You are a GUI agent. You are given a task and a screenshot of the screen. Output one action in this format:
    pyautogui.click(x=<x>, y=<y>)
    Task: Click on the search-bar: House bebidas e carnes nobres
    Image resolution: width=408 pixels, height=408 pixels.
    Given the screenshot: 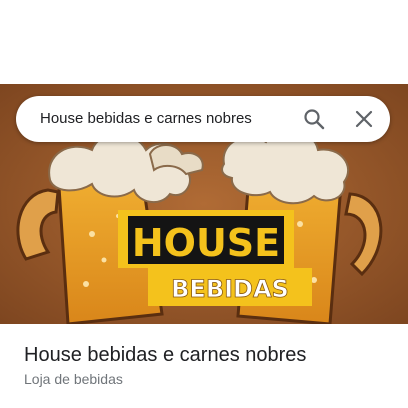 What is the action you would take?
    pyautogui.click(x=203, y=119)
    